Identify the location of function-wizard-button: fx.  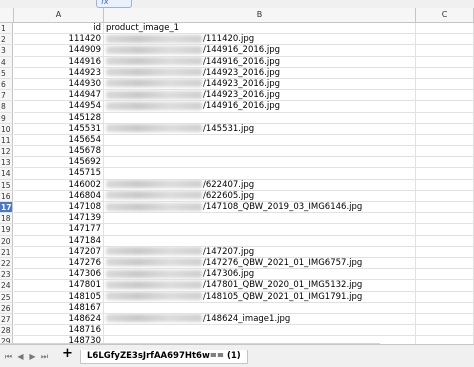
(114, 4).